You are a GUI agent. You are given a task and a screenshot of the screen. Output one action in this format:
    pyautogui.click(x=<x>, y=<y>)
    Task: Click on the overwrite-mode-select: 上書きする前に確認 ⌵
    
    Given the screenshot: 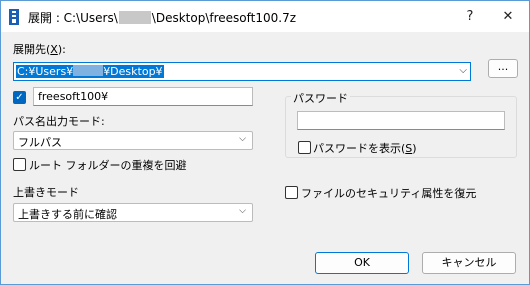 What is the action you would take?
    pyautogui.click(x=133, y=212)
    